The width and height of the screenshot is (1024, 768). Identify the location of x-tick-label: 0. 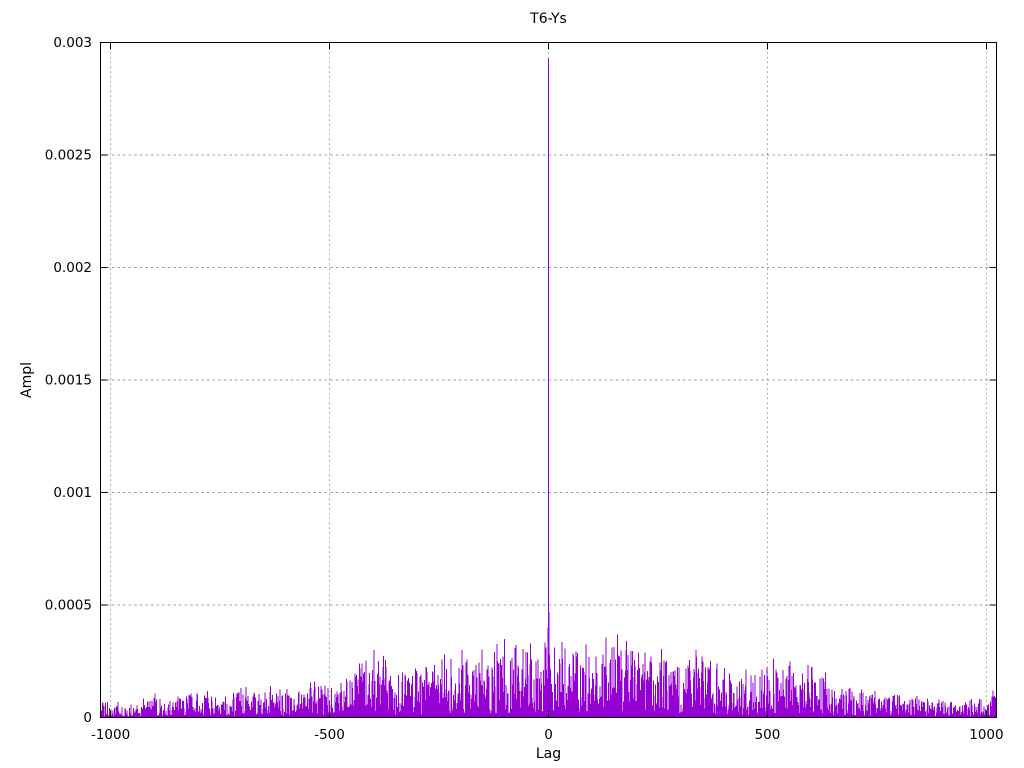
(548, 735).